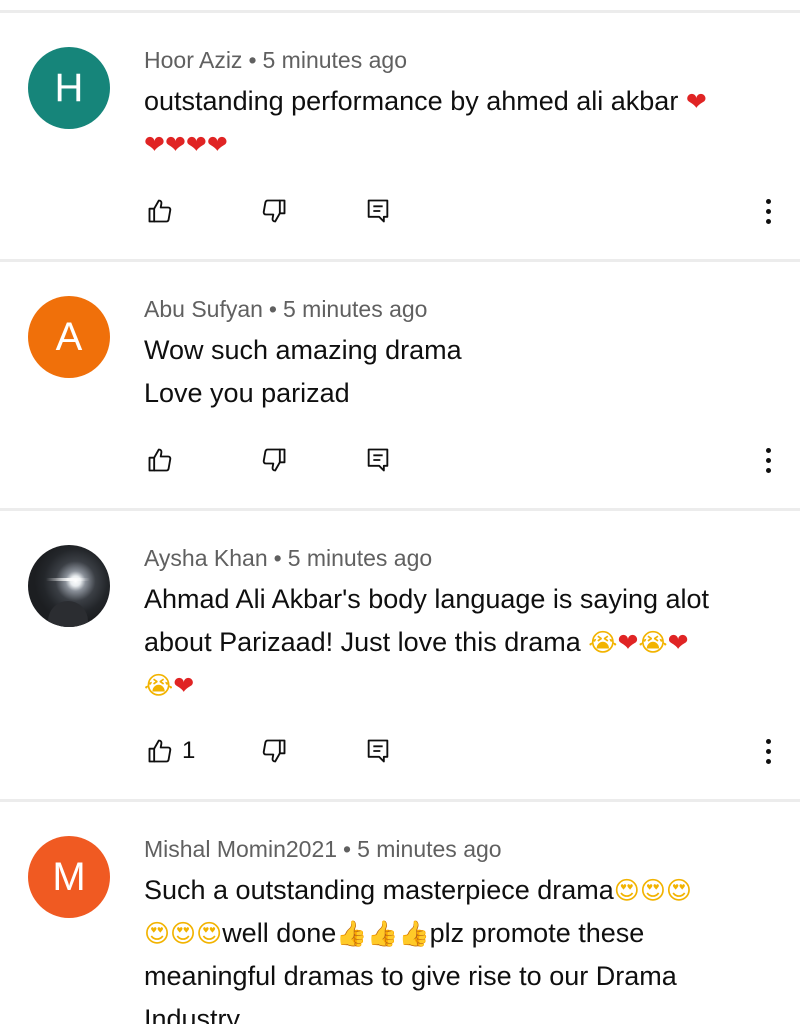 This screenshot has height=1024, width=800. I want to click on avatar: M, so click(69, 877).